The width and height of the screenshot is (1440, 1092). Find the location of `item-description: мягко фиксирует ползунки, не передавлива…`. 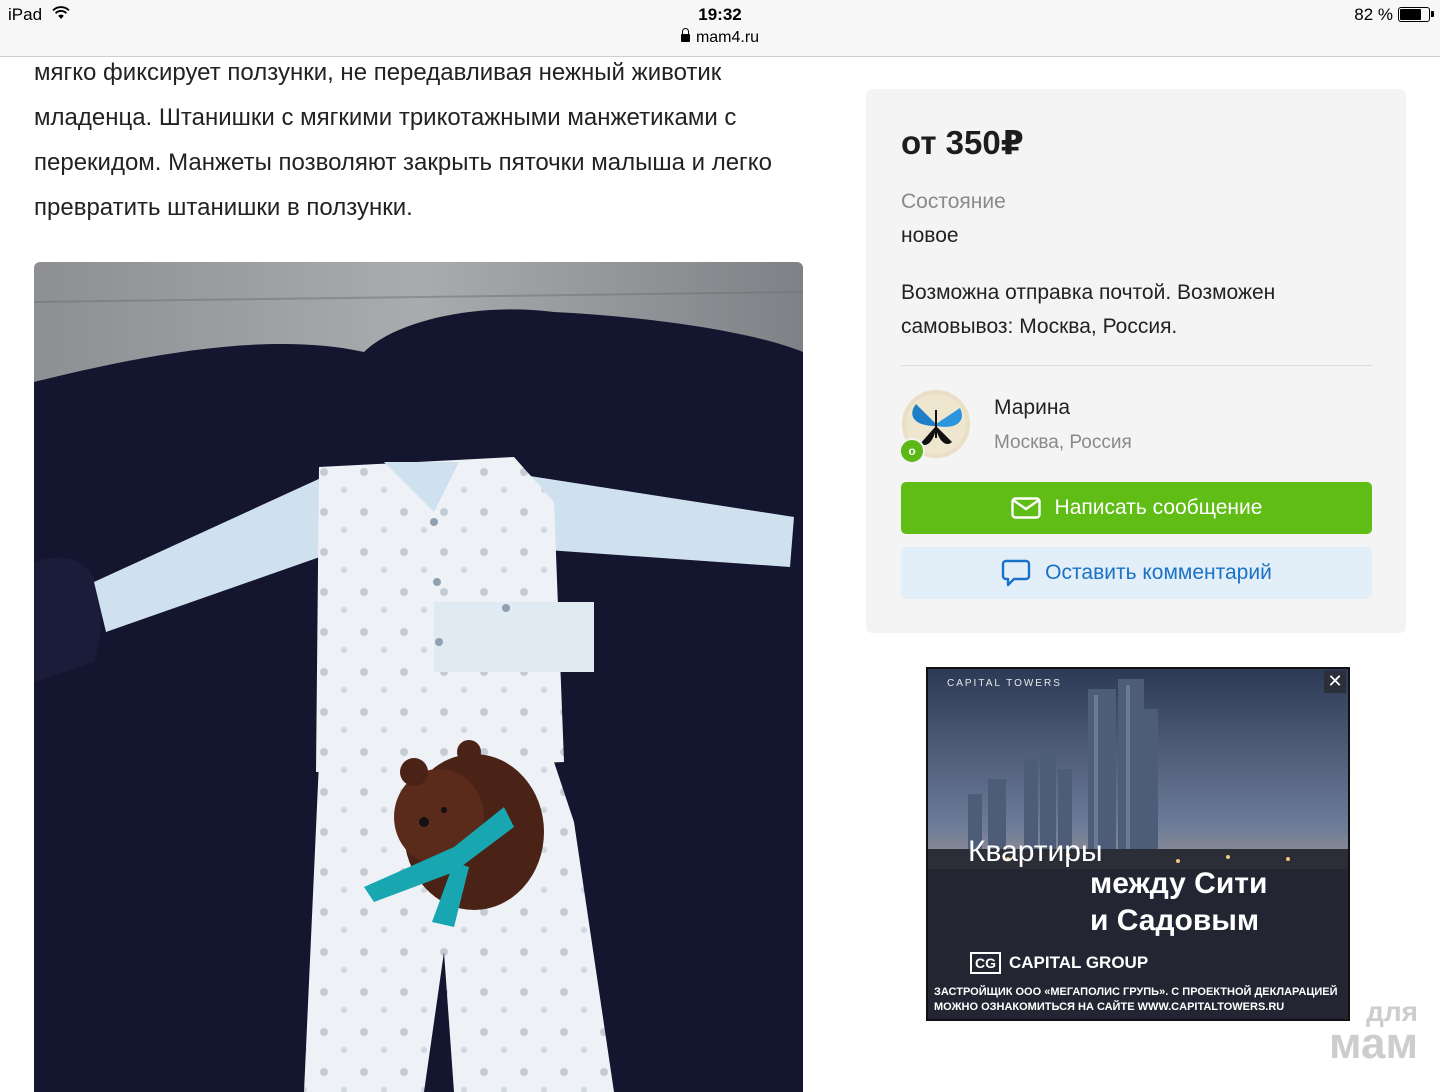

item-description: мягко фиксирует ползунки, не передавлива… is located at coordinates (403, 140).